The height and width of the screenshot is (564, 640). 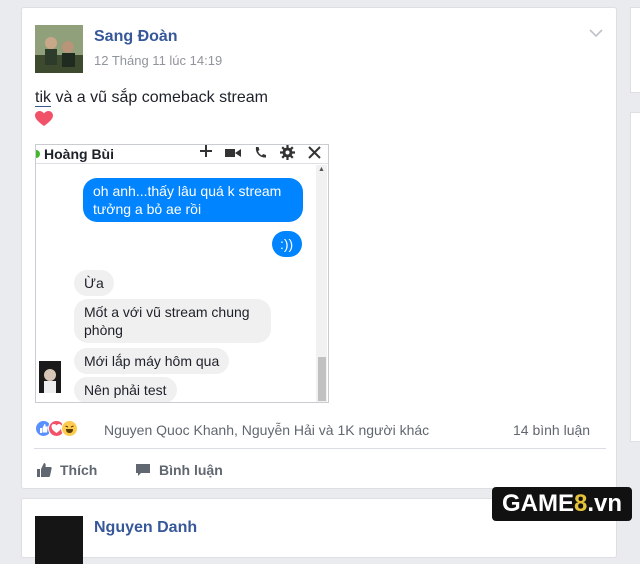 What do you see at coordinates (322, 379) in the screenshot?
I see `chat-scrollbar-thumb` at bounding box center [322, 379].